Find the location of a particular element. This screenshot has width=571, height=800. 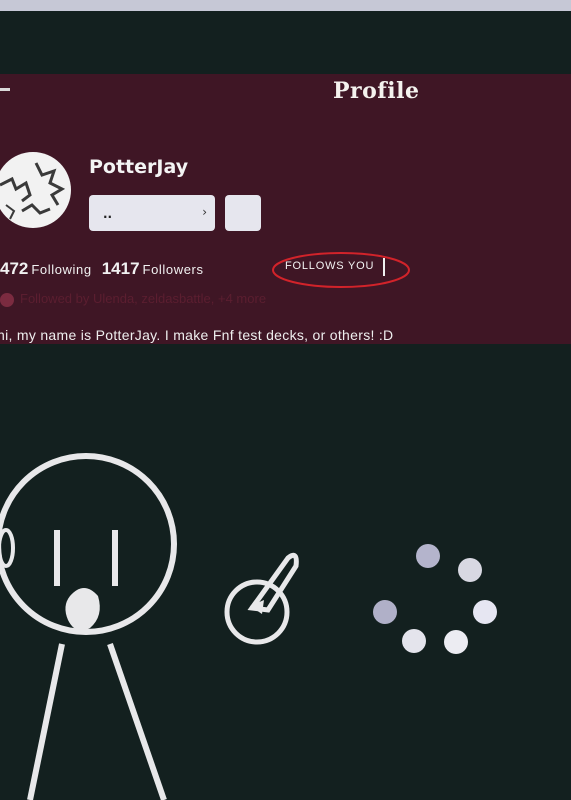

followers-label: Followers is located at coordinates (173, 269).